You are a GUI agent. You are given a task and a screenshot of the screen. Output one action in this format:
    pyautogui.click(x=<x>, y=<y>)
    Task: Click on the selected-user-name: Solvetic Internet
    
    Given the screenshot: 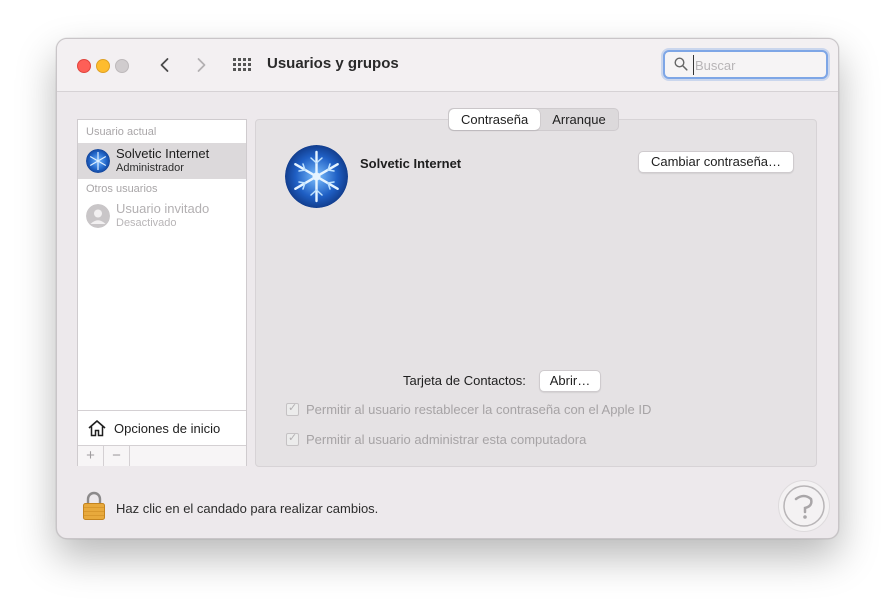 What is the action you would take?
    pyautogui.click(x=411, y=163)
    